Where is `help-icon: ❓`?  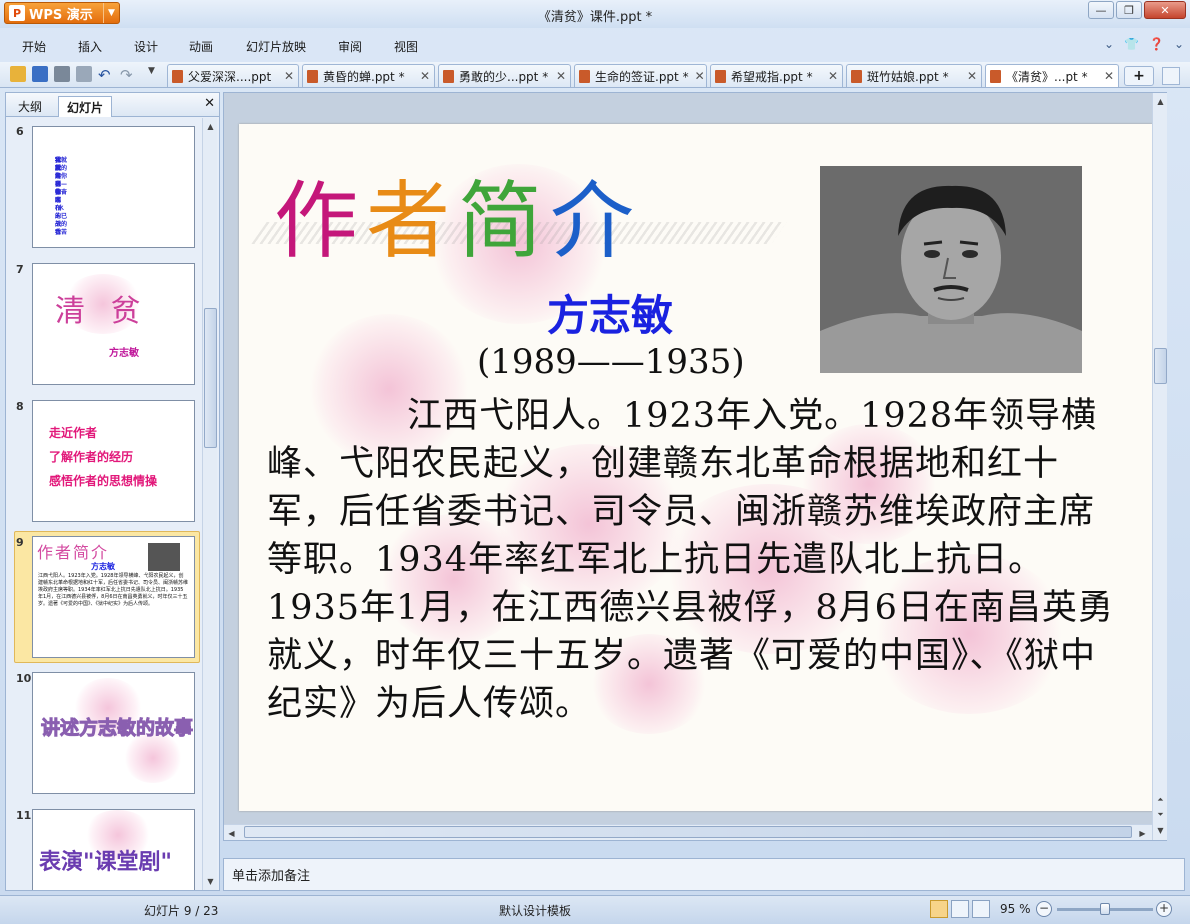
help-icon: ❓ is located at coordinates (1156, 44).